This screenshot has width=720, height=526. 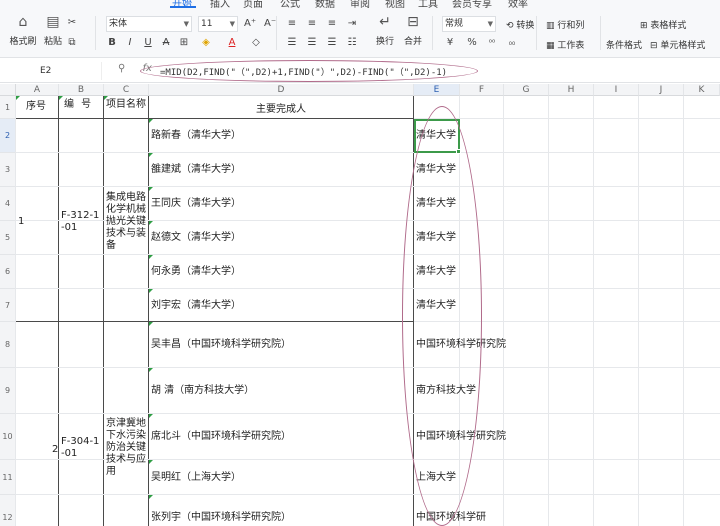 I want to click on row-header-1: 1, so click(x=8, y=107).